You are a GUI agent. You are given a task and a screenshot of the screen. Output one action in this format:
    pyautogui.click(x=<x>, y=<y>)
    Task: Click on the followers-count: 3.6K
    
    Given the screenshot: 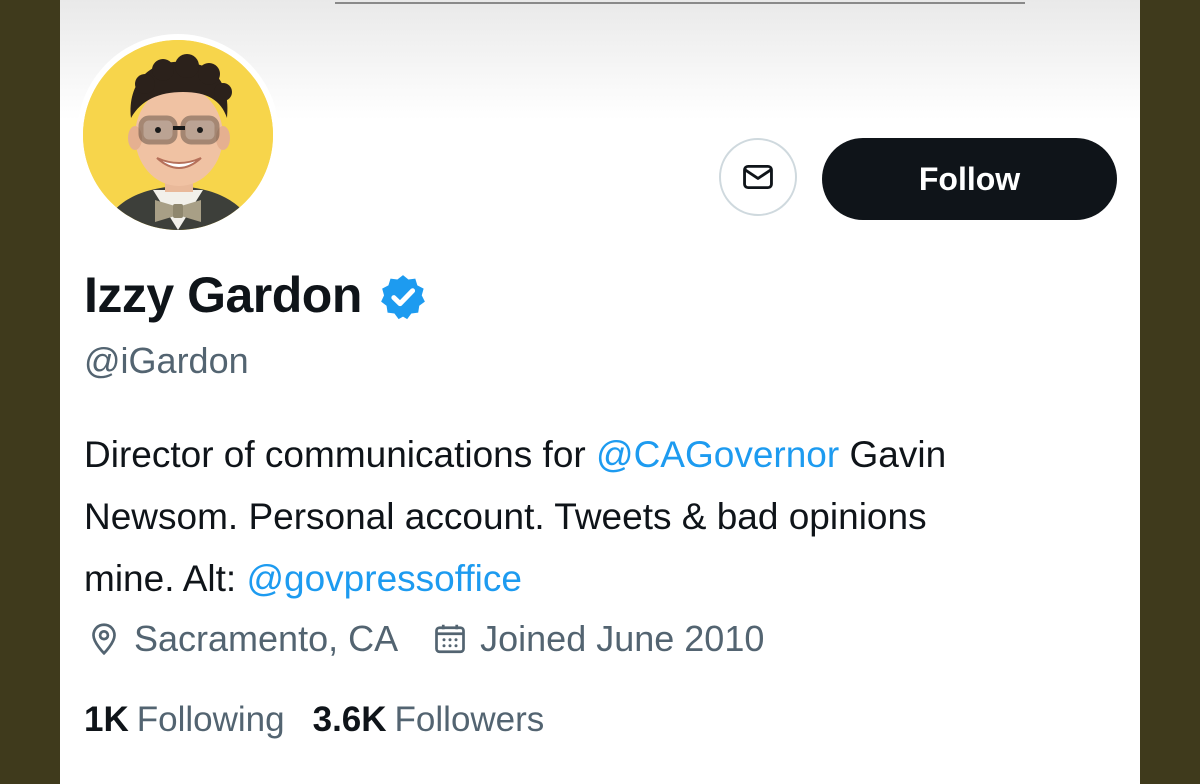 What is the action you would take?
    pyautogui.click(x=349, y=719)
    